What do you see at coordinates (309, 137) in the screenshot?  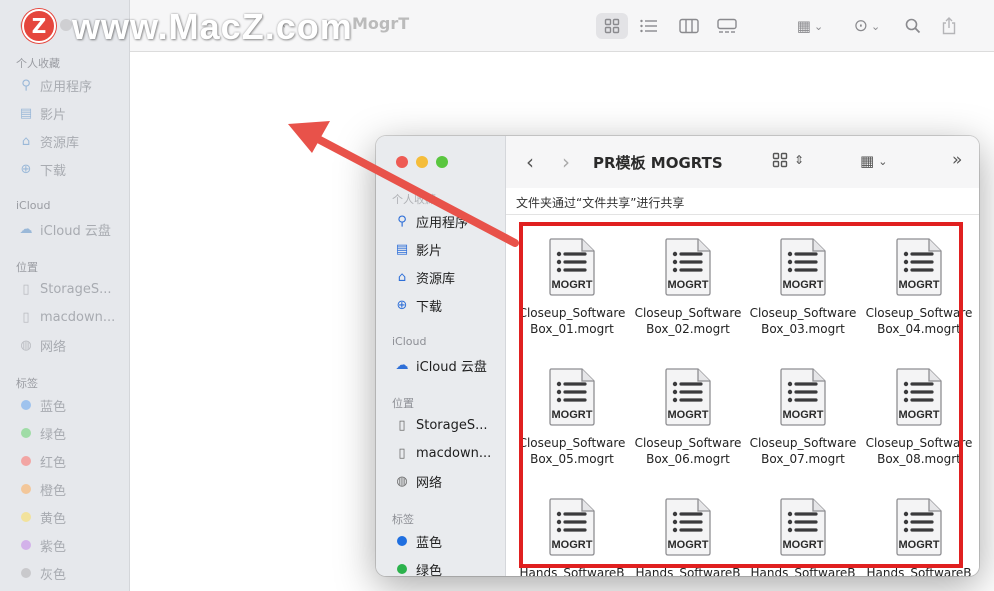 I see `arrow-head` at bounding box center [309, 137].